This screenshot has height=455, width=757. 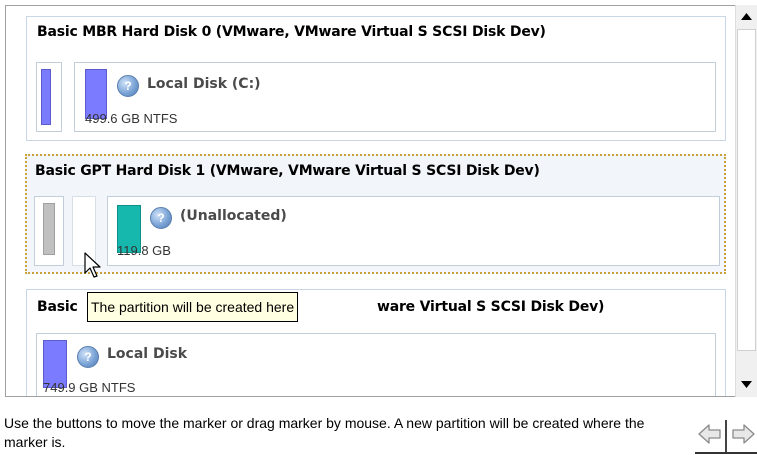 What do you see at coordinates (491, 307) in the screenshot?
I see `disk-title-right: ware Virtual S SCSI Disk Dev)` at bounding box center [491, 307].